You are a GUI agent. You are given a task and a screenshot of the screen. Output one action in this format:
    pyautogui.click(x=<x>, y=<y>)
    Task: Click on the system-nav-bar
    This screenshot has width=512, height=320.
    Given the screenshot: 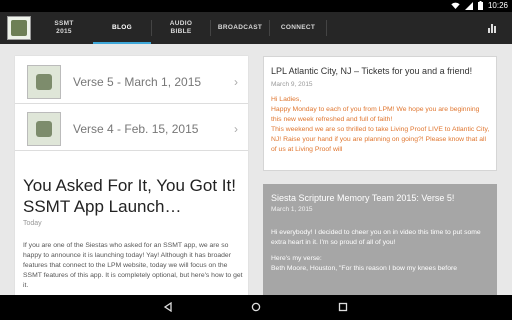 What is the action you would take?
    pyautogui.click(x=256, y=307)
    